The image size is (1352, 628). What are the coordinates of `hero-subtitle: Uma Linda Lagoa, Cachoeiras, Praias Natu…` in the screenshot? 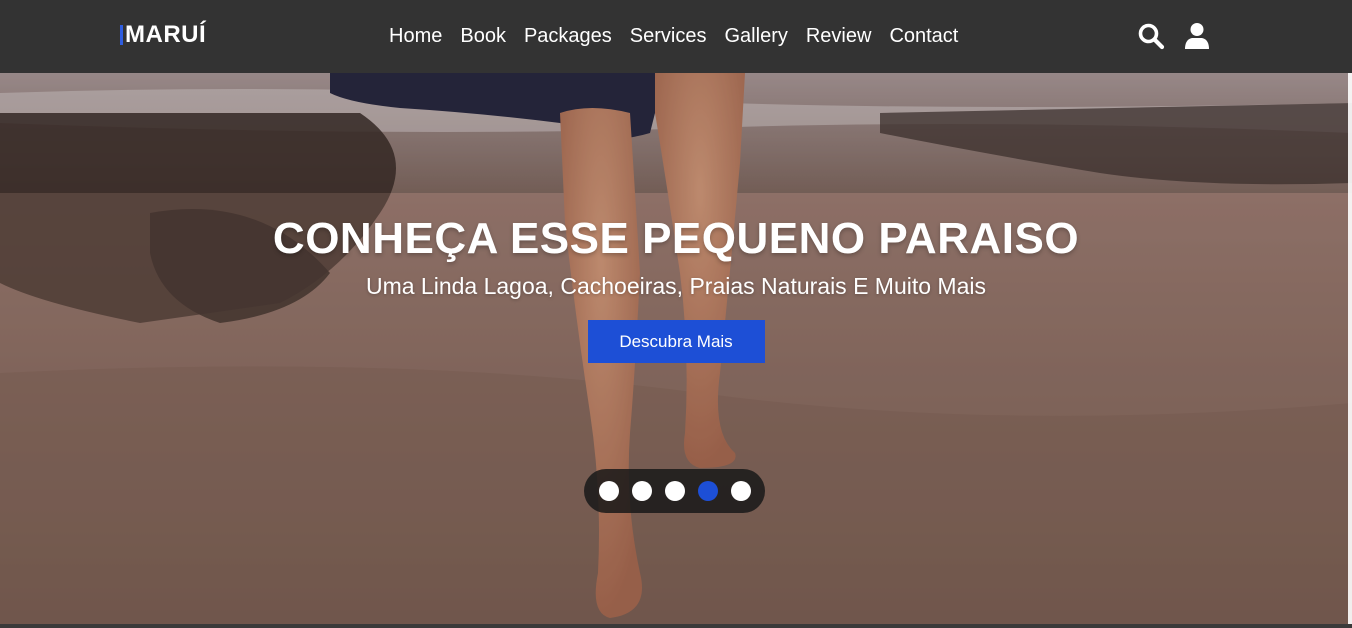 It's located at (675, 286).